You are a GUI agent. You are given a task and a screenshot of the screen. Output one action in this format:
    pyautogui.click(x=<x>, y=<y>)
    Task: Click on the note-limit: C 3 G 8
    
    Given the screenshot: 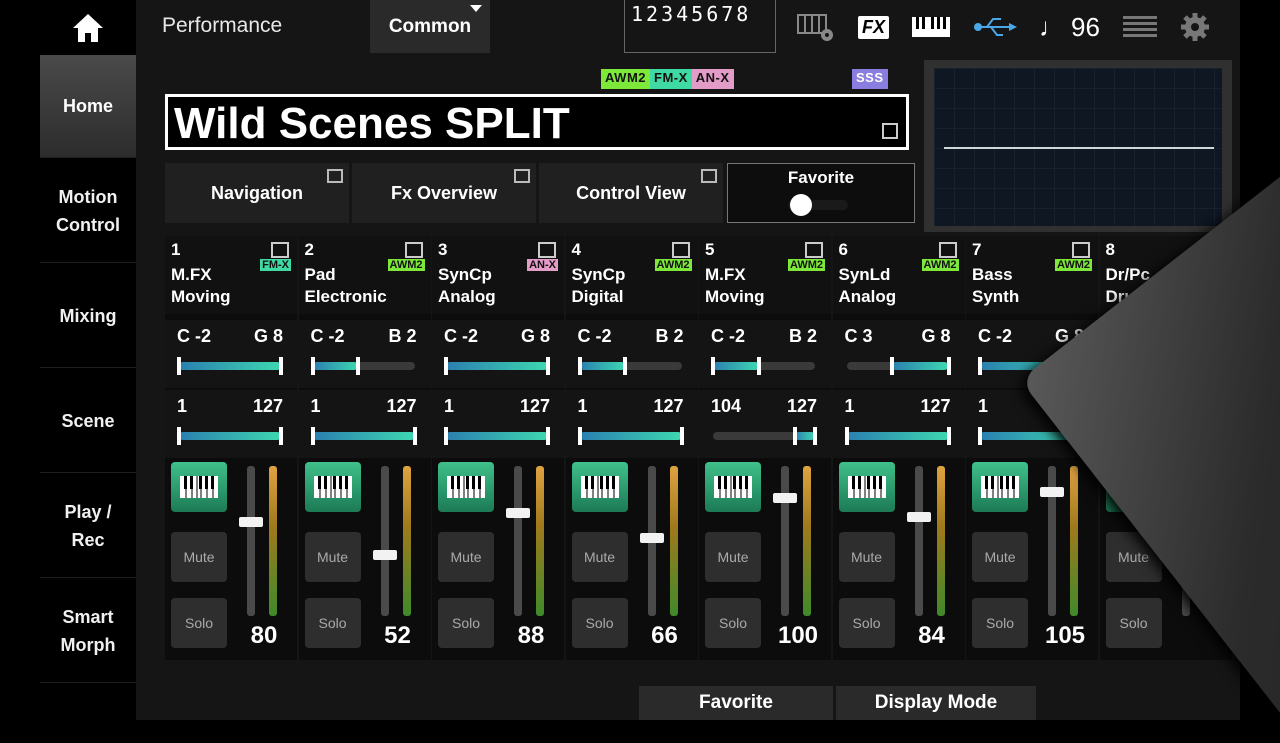 What is the action you would take?
    pyautogui.click(x=898, y=354)
    